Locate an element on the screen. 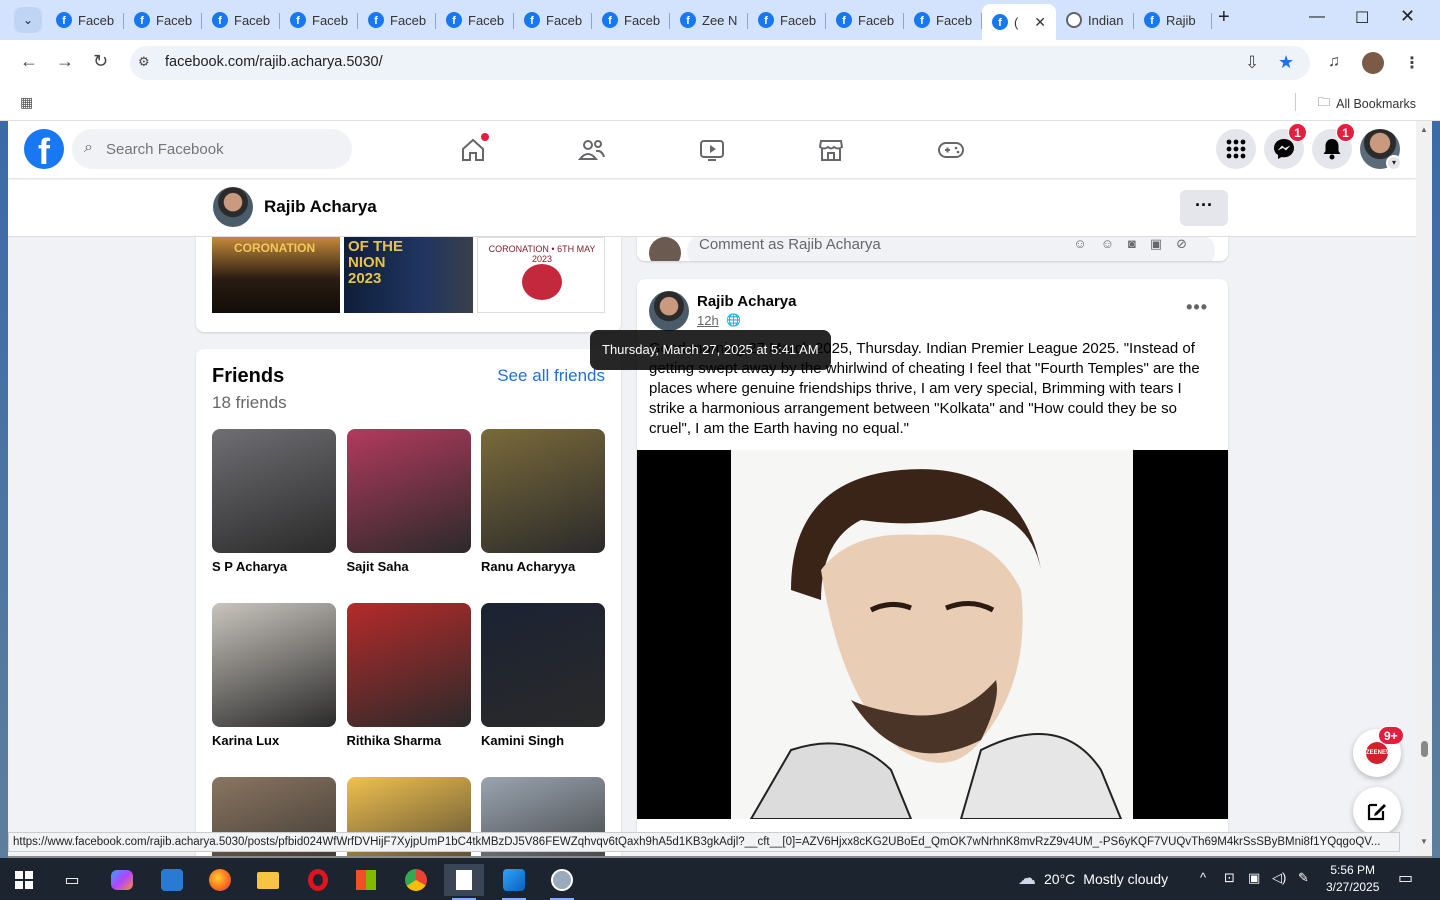  friend-name: Karina Lux is located at coordinates (274, 740).